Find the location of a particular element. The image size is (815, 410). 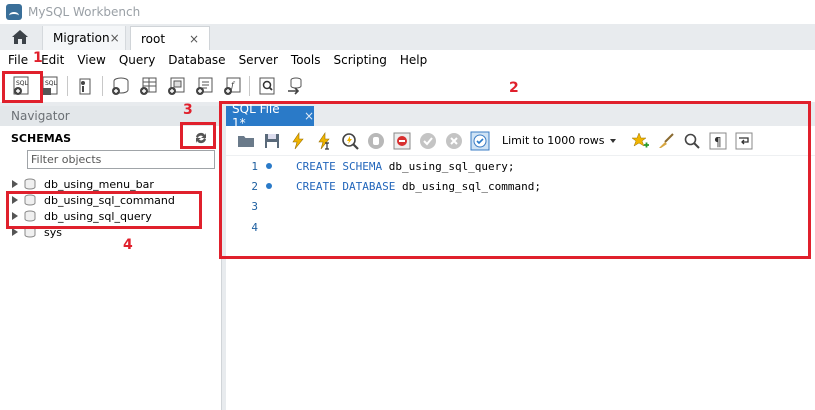

window-title: MySQL Workbench is located at coordinates (84, 12).